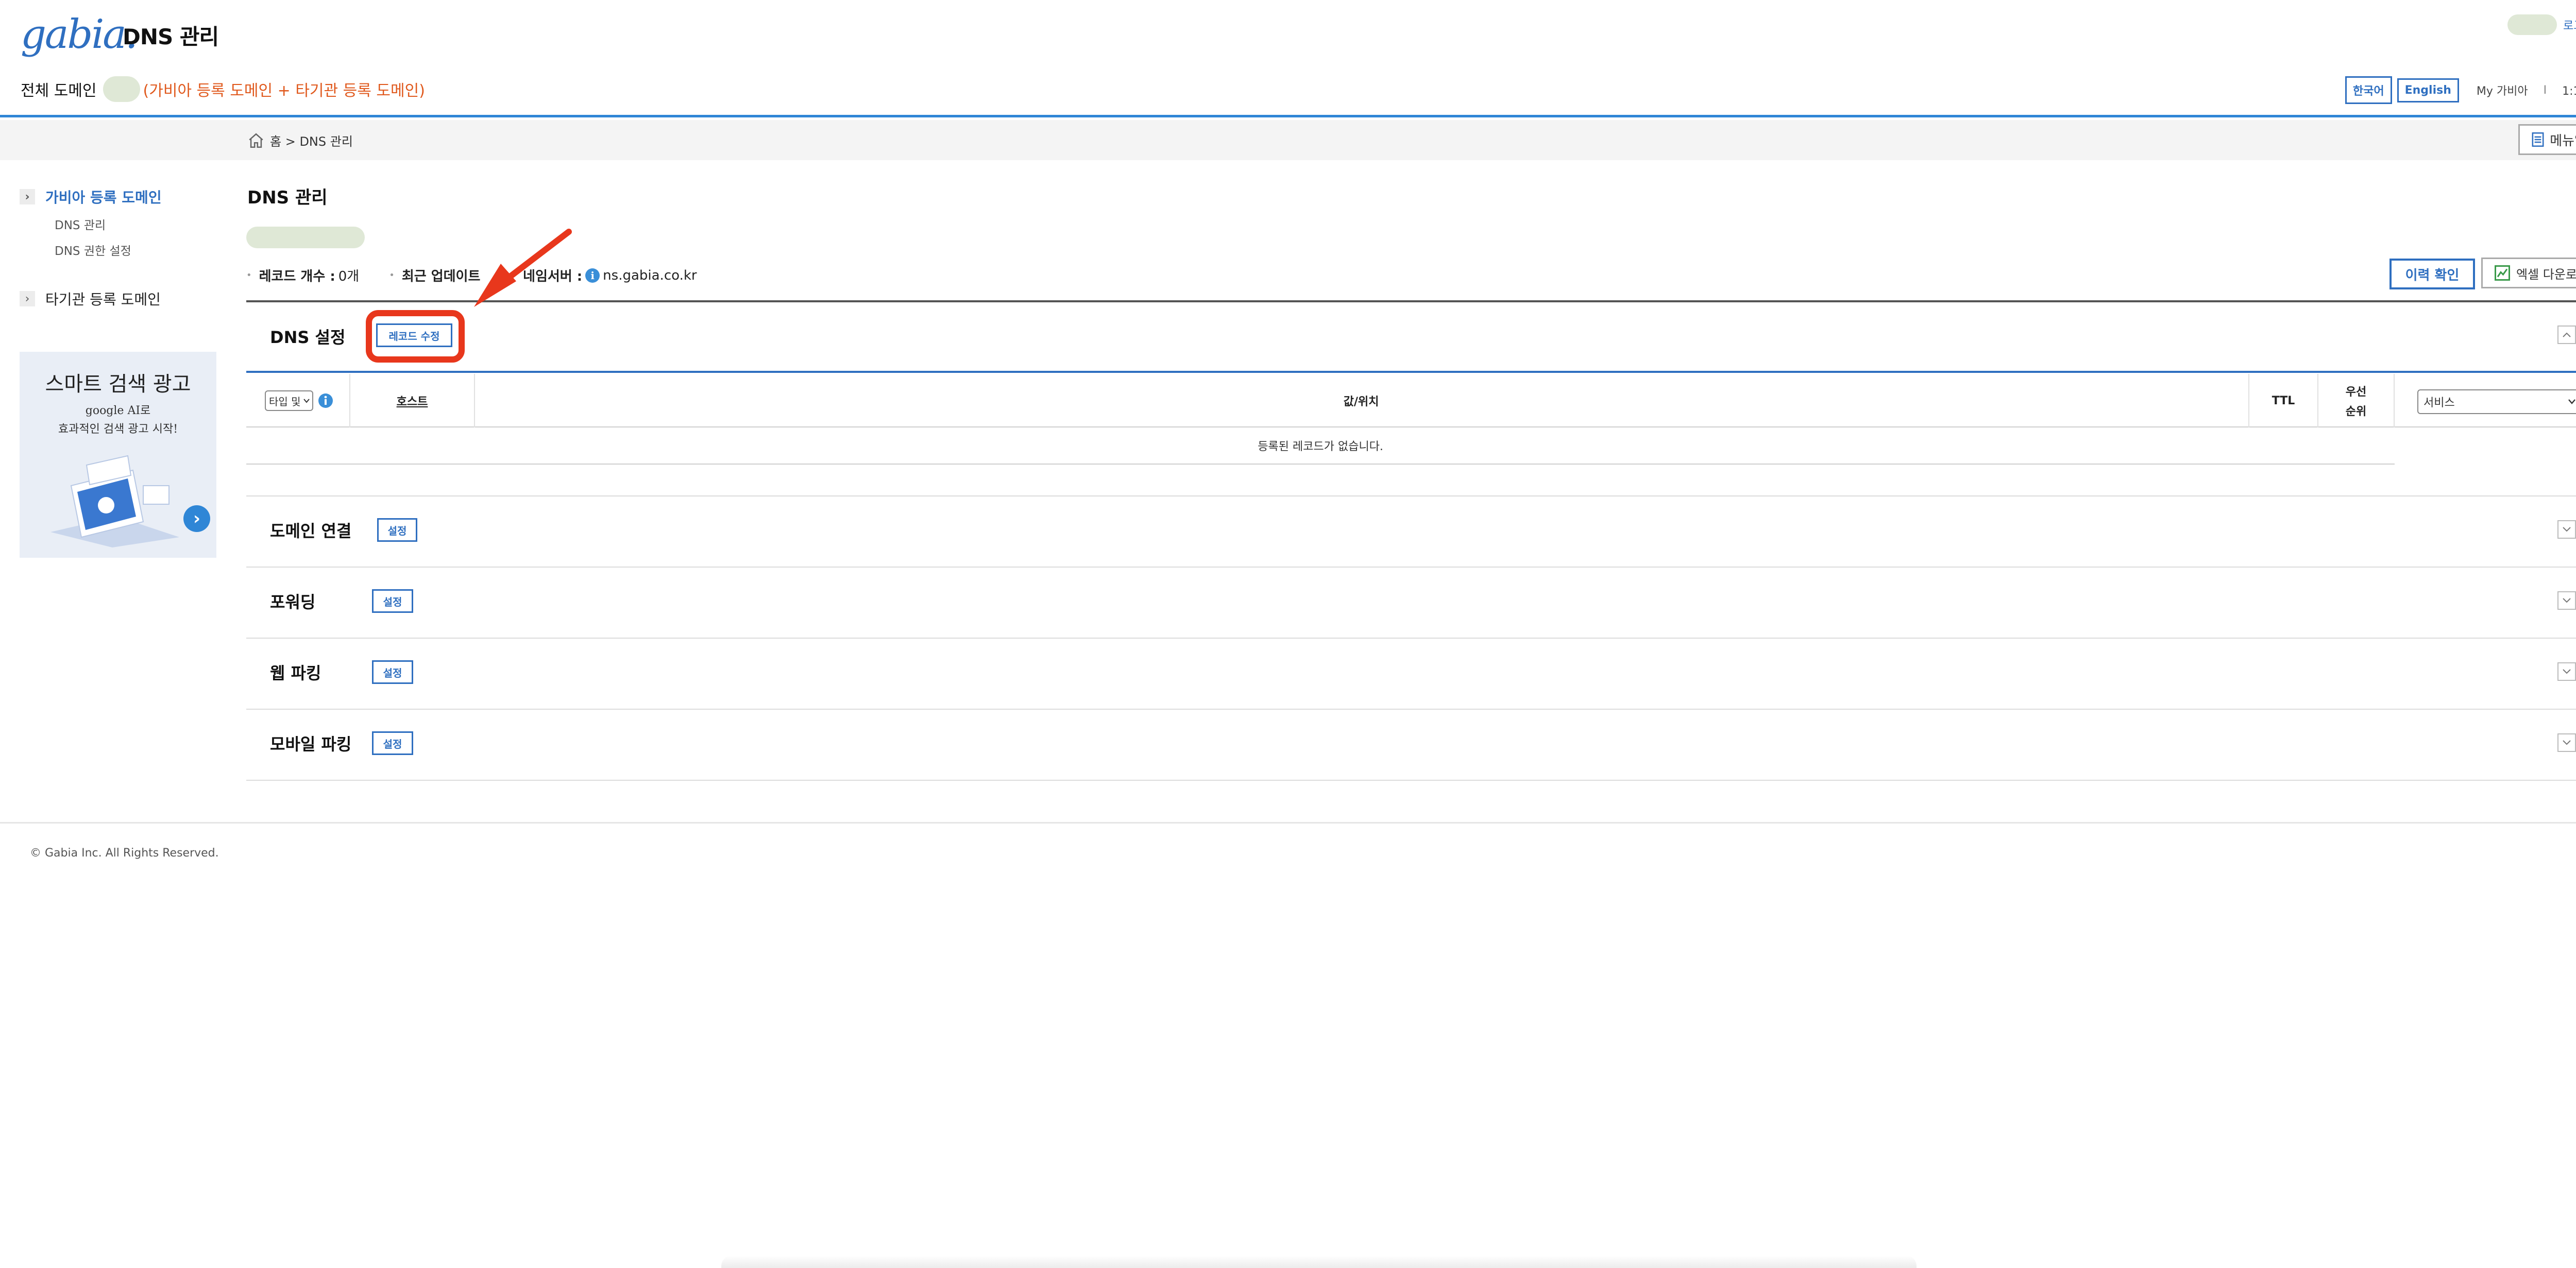  Describe the element at coordinates (2547, 139) in the screenshot. I see `manual-button: 메뉴얼` at that location.